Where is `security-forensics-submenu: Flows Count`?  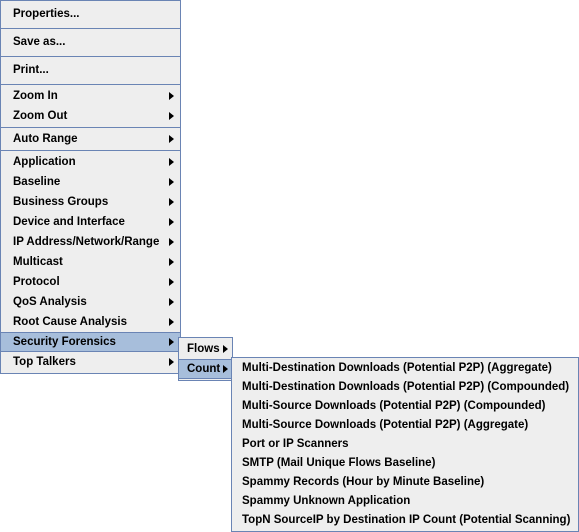 security-forensics-submenu: Flows Count is located at coordinates (205, 359).